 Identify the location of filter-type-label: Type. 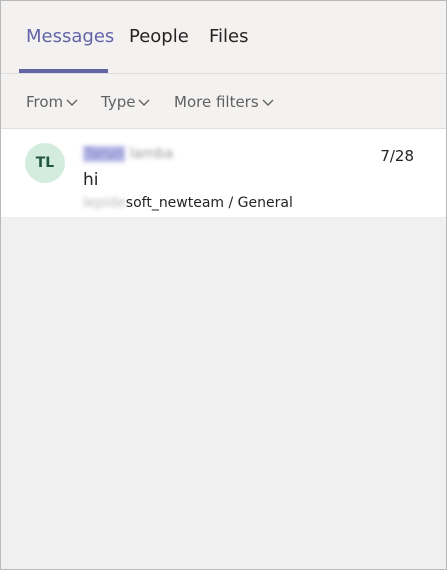
(118, 102).